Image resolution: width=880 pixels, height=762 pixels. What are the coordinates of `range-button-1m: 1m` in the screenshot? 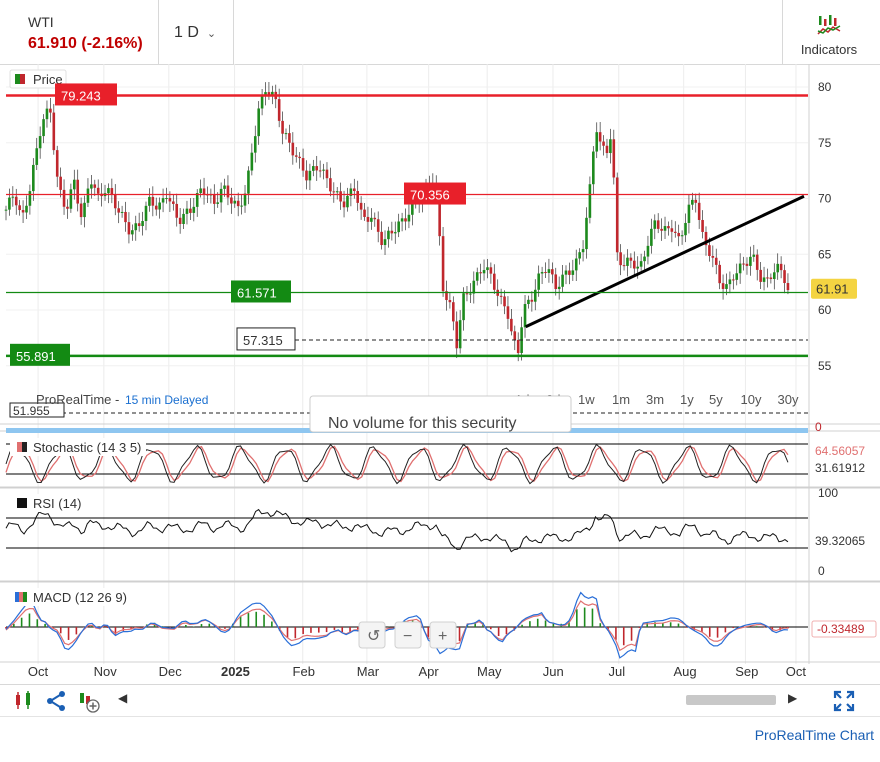 It's located at (621, 399).